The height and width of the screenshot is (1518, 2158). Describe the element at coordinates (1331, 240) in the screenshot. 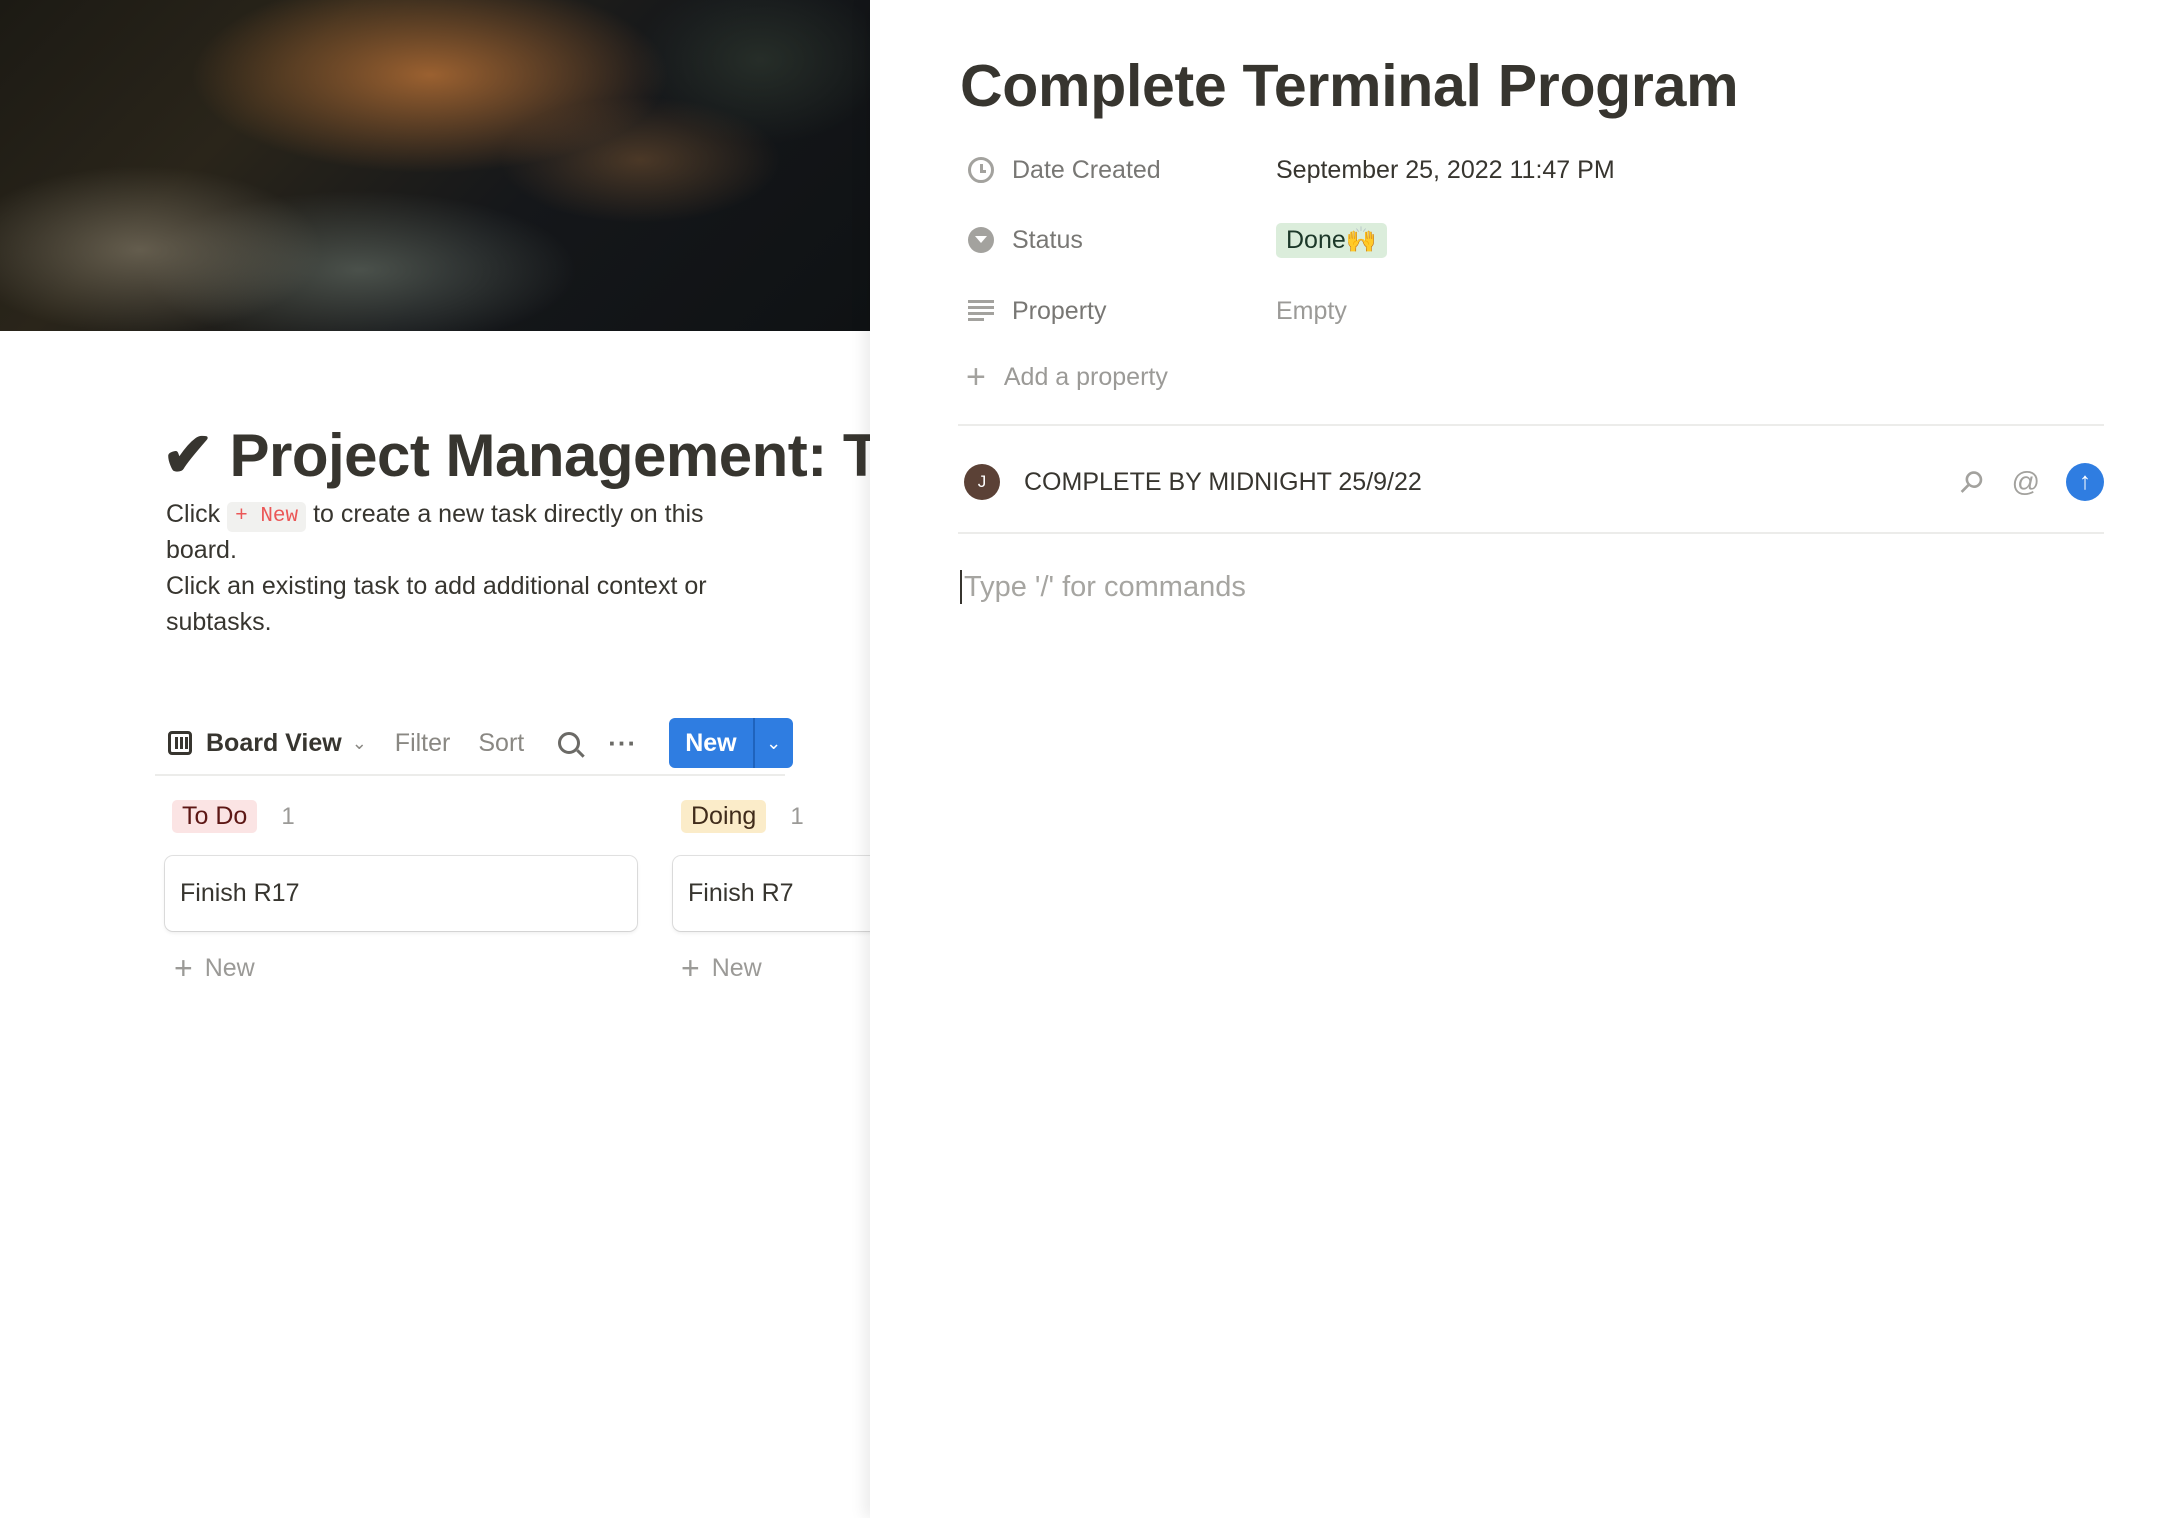

I see `status-badge: Done🙌` at that location.